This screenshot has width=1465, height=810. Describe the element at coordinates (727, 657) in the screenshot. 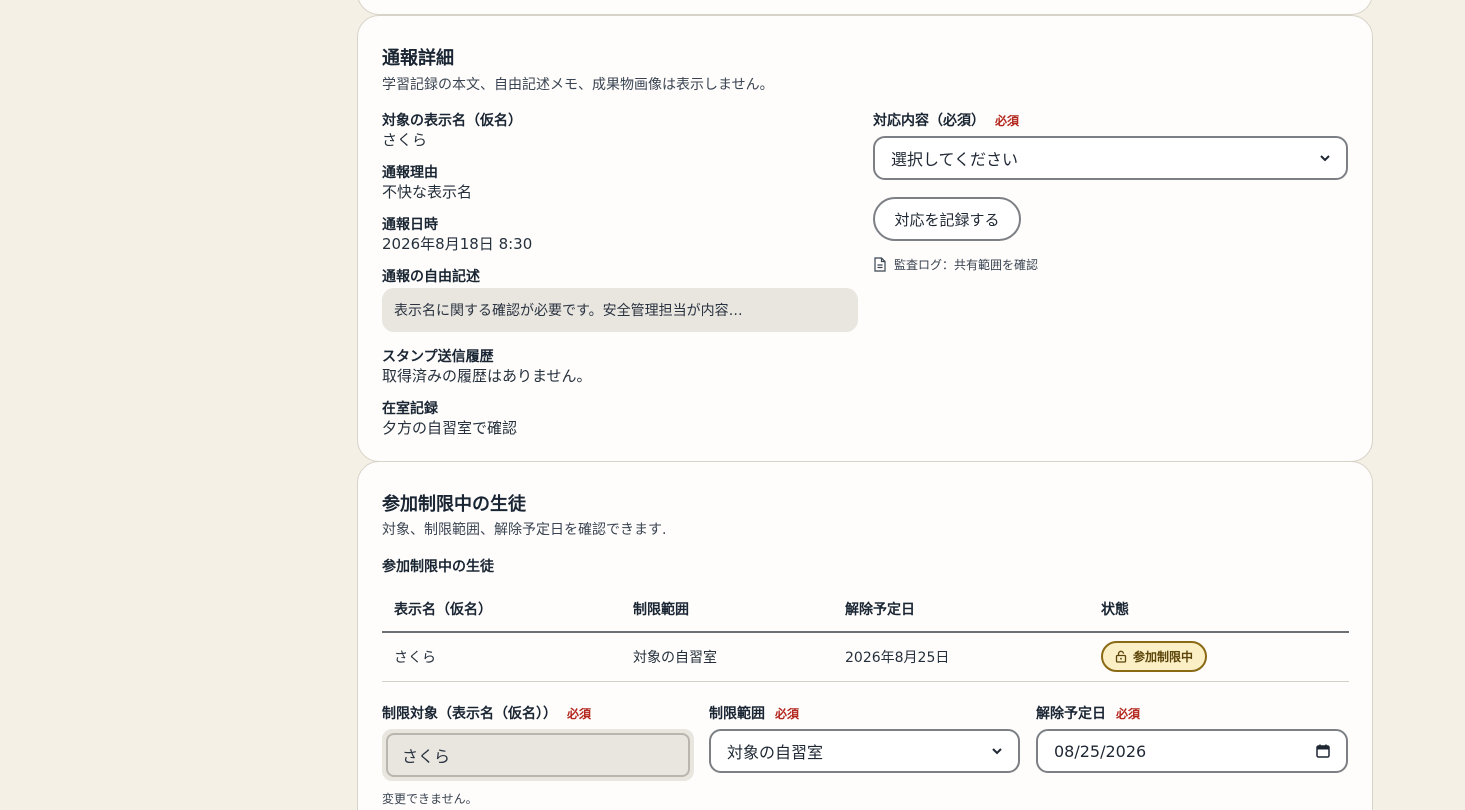

I see `row-scope: 対象の自習室` at that location.